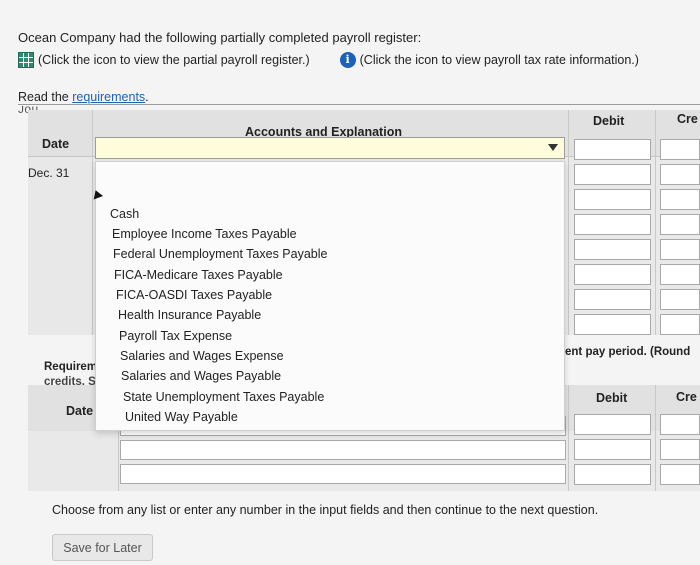 The image size is (700, 565). Describe the element at coordinates (124, 214) in the screenshot. I see `dropdown-option: Cash` at that location.